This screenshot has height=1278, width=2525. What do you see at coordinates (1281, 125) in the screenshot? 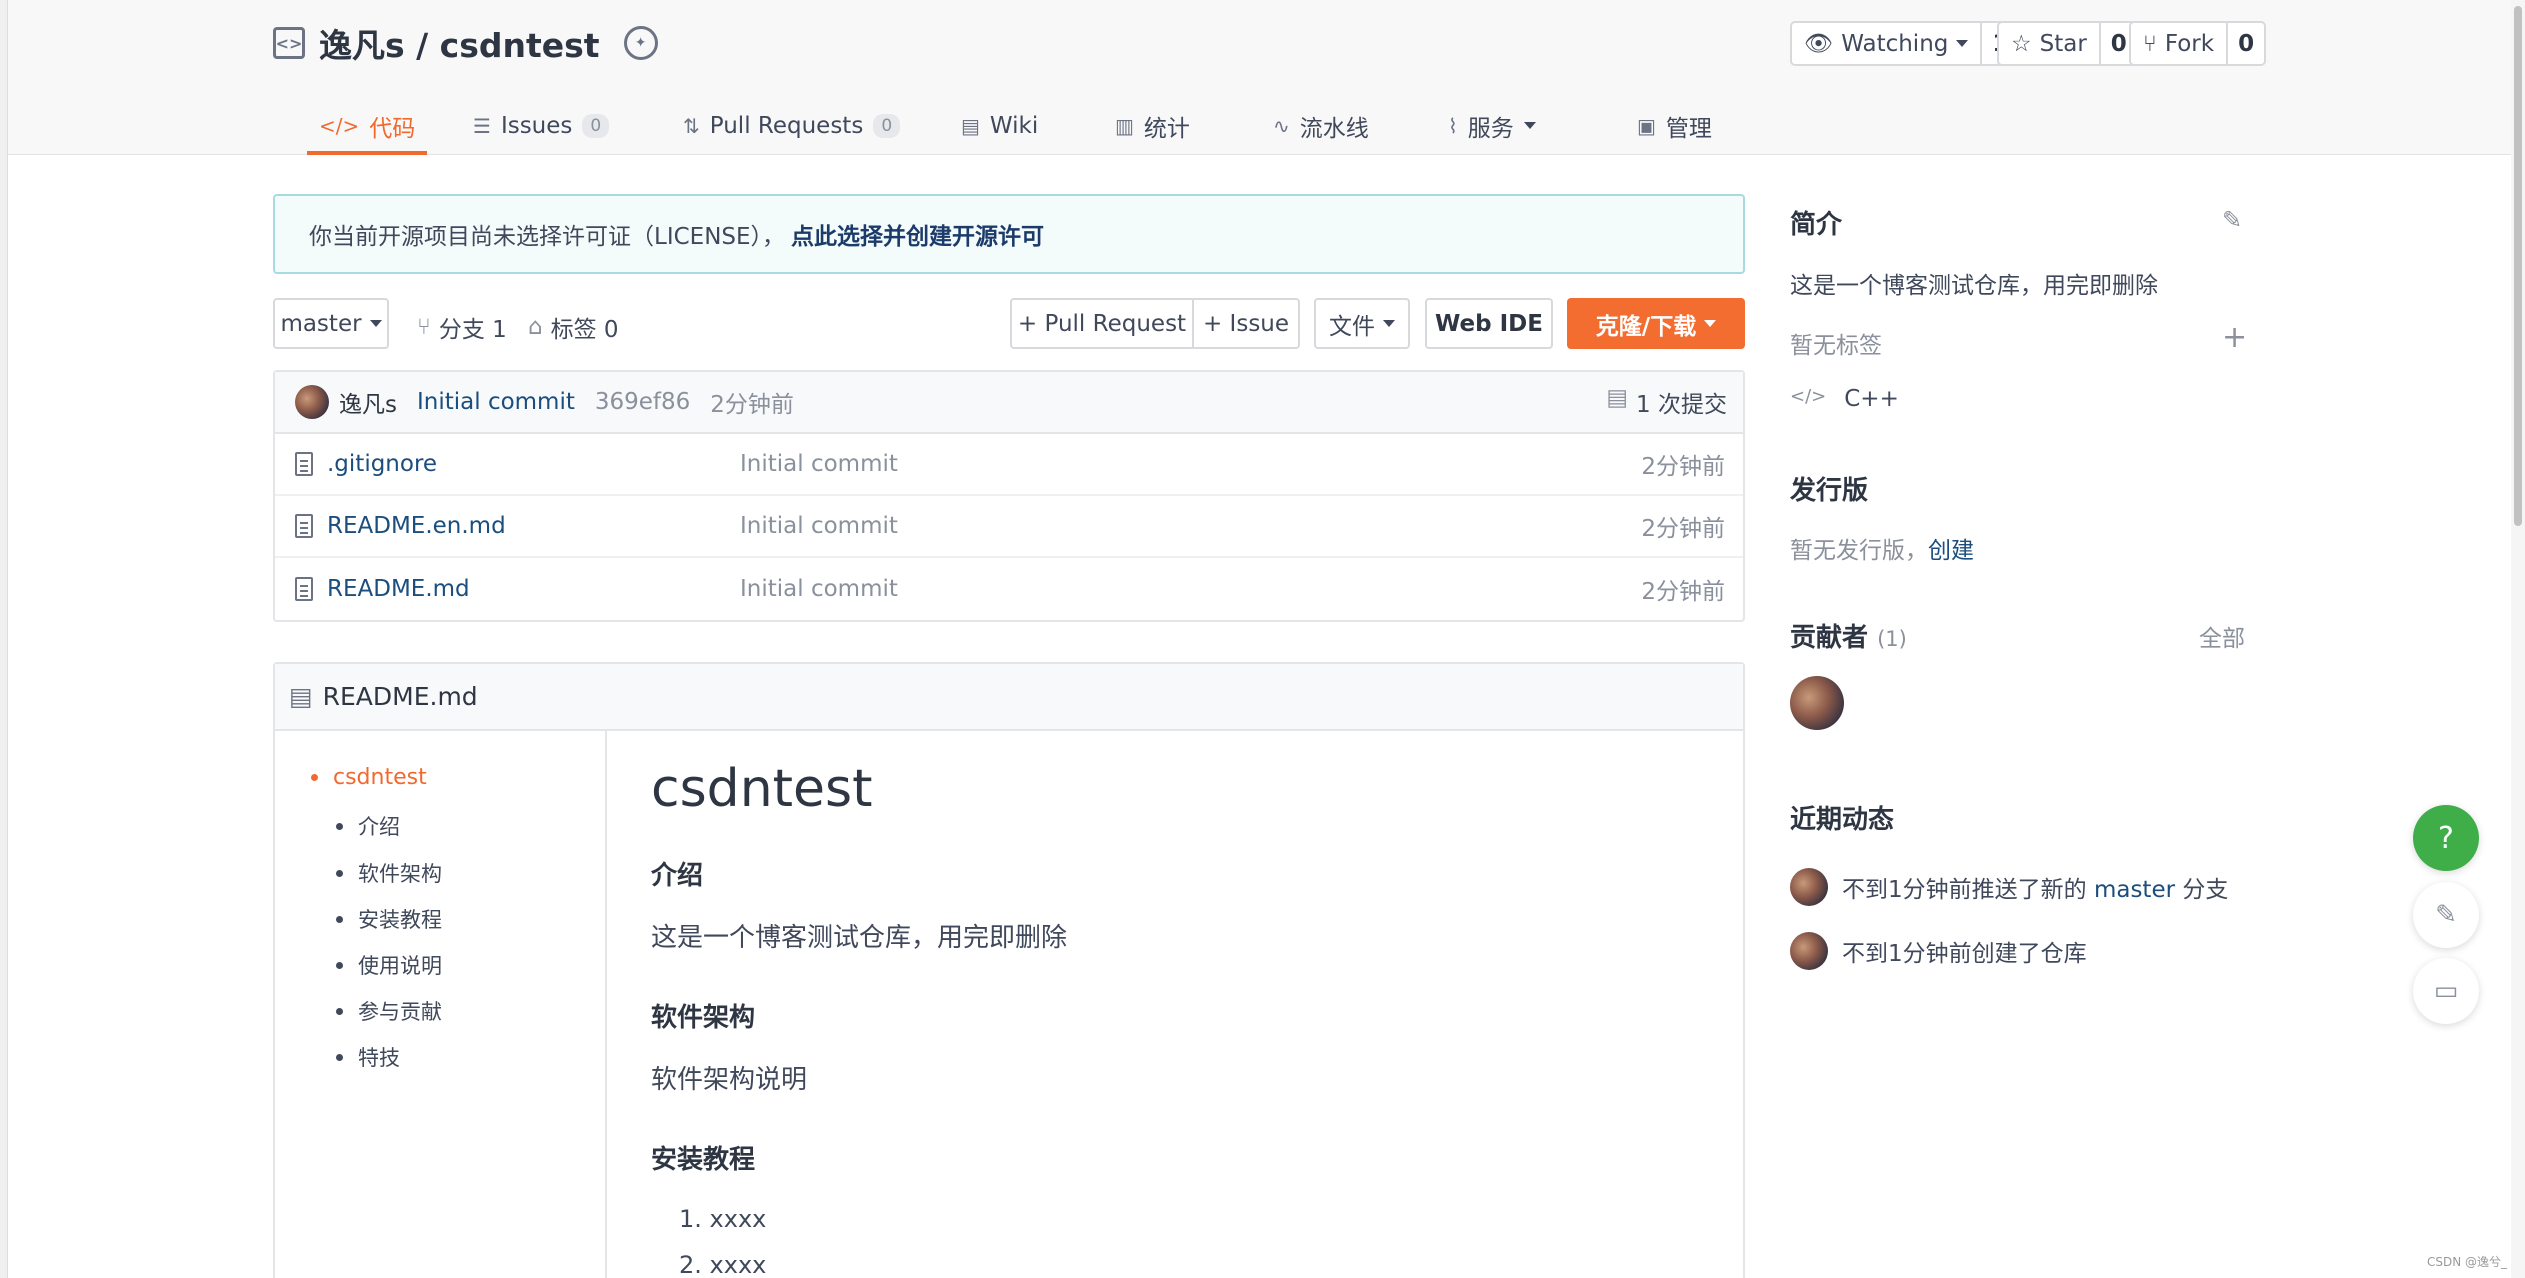
I see `pipeline-icon: ∿` at bounding box center [1281, 125].